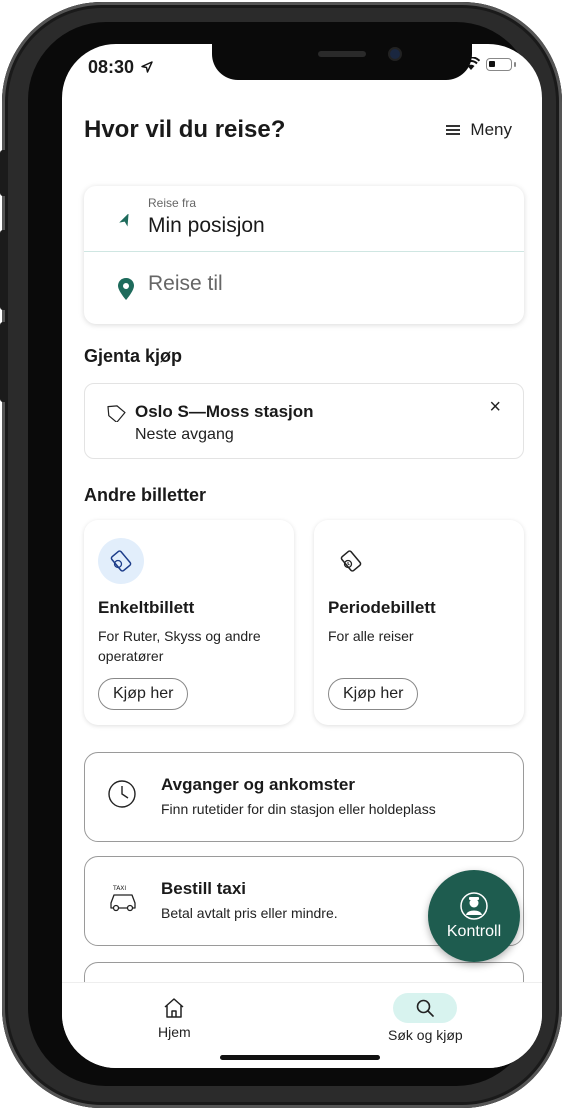  I want to click on menu-button: Meny, so click(479, 130).